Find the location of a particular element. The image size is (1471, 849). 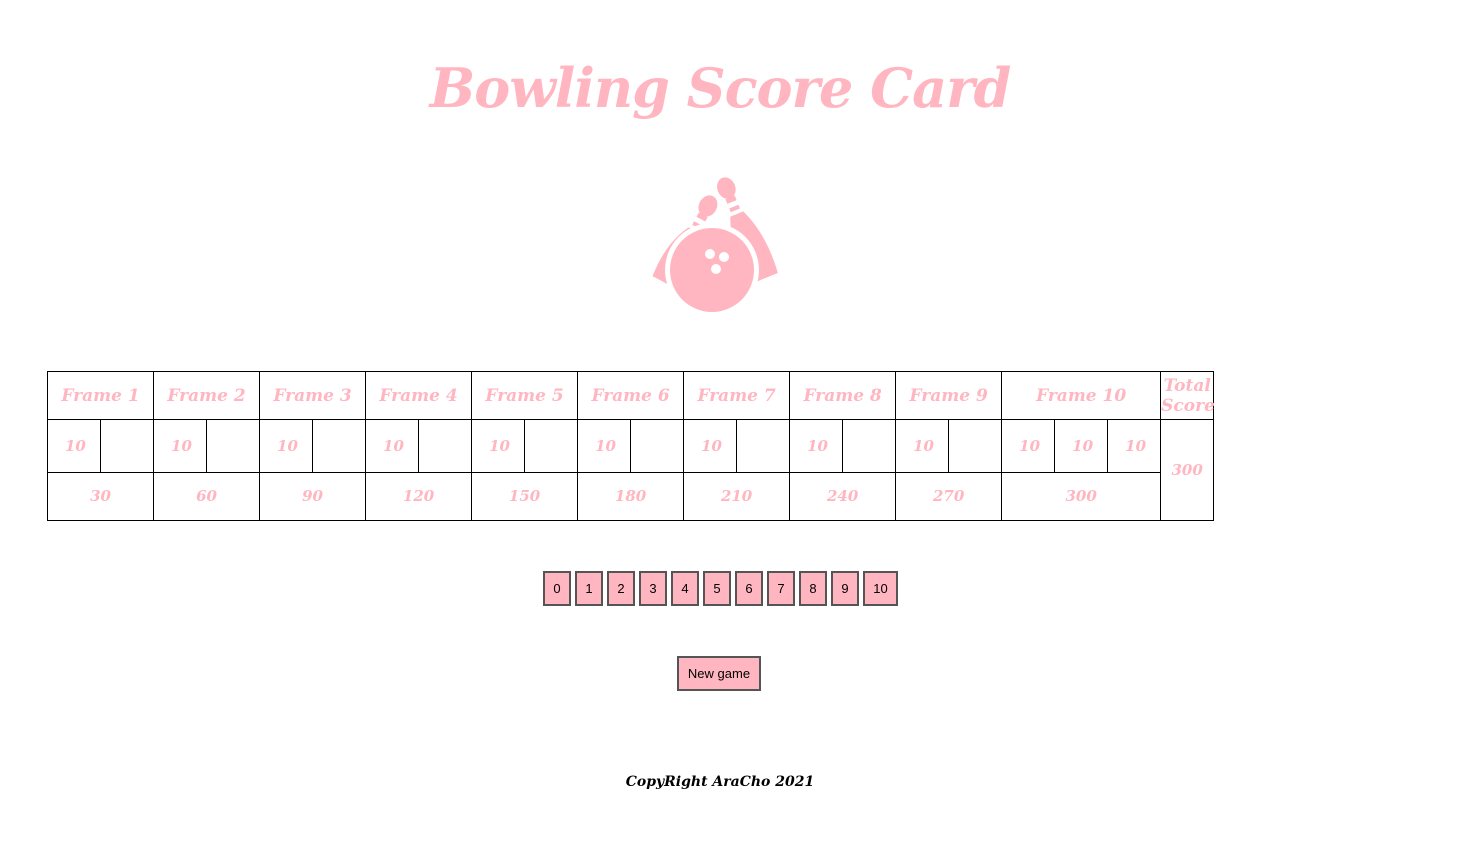

frame-10-roll-2: 10 is located at coordinates (1081, 446).